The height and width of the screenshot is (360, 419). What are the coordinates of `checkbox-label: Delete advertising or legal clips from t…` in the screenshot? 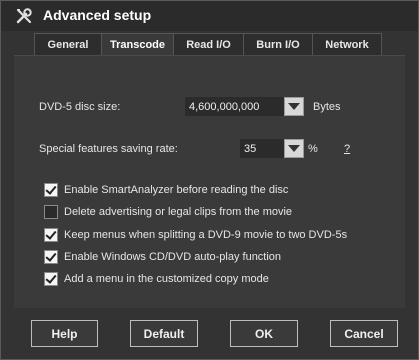 It's located at (178, 212).